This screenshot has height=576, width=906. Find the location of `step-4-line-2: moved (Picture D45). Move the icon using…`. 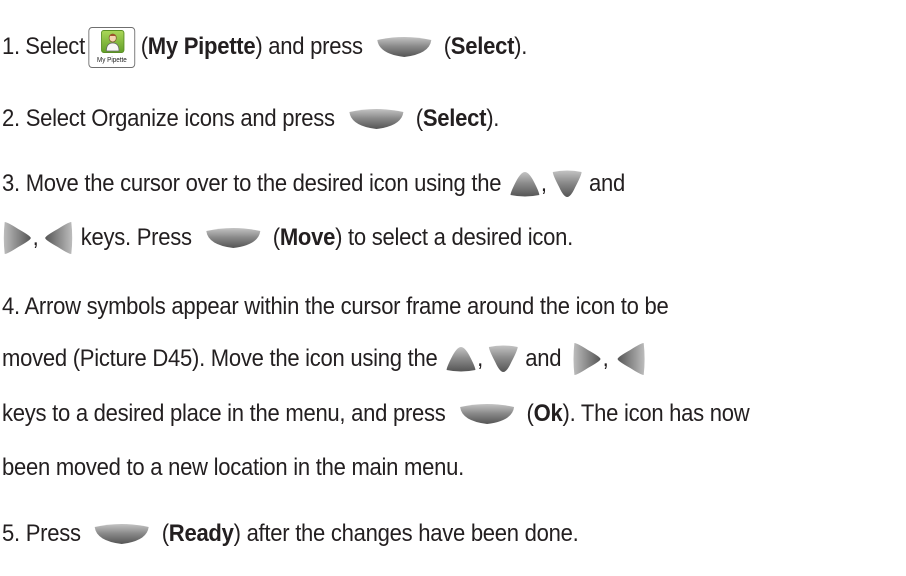

step-4-line-2: moved (Picture D45). Move the icon using… is located at coordinates (324, 359).